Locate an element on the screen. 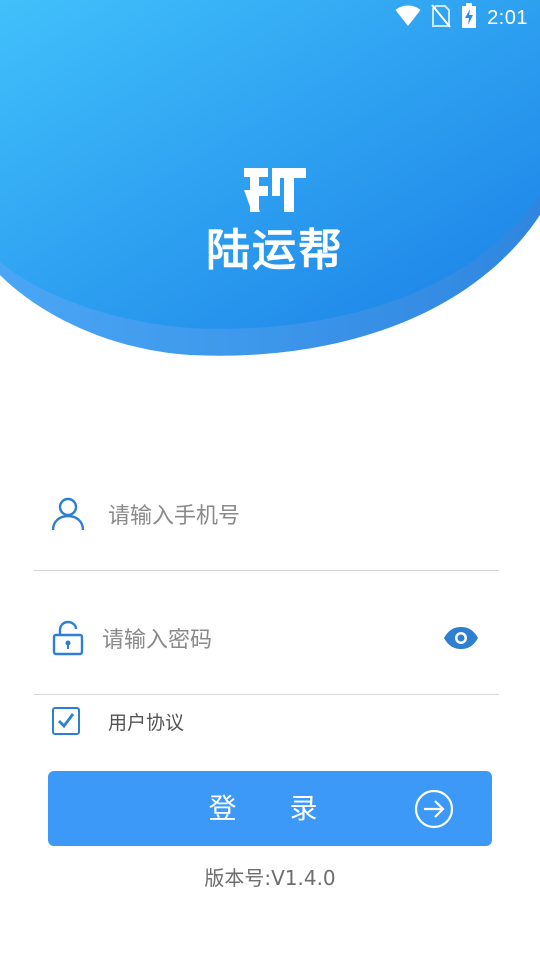 The image size is (540, 960). no-sim-icon is located at coordinates (441, 18).